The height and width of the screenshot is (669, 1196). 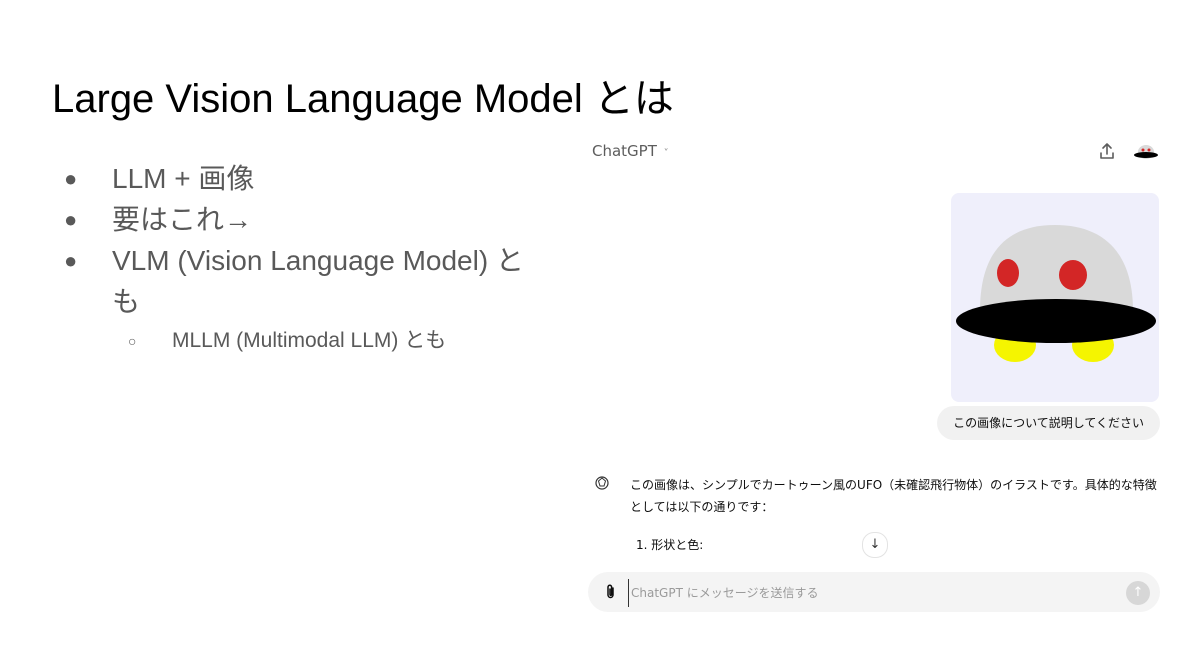 I want to click on bullet-text: 要はこれ→, so click(x=182, y=219).